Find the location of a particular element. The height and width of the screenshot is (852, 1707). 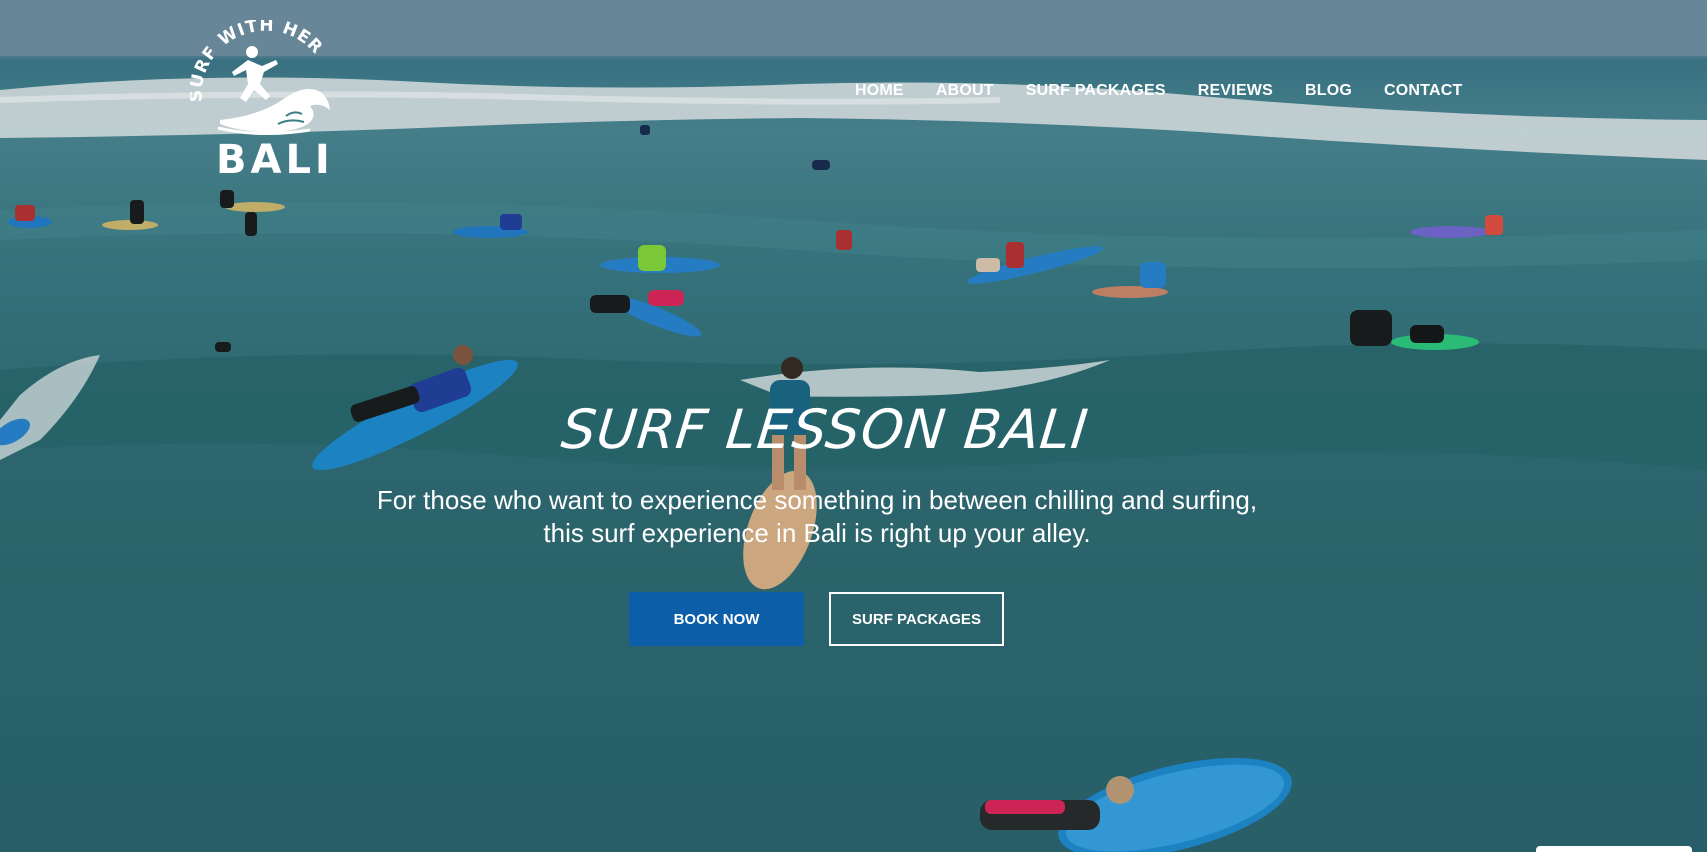

surfer-on-wave-icon: SURF WITH HERRY is located at coordinates (260, 78).